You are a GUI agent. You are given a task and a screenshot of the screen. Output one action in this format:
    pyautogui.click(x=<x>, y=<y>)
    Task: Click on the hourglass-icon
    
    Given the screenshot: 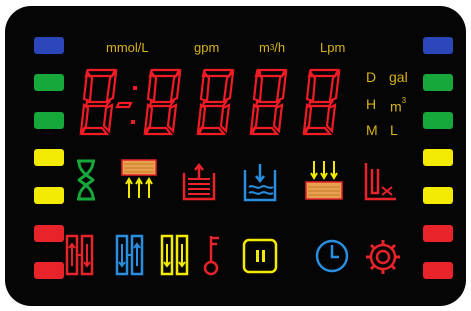 What is the action you would take?
    pyautogui.click(x=86, y=180)
    